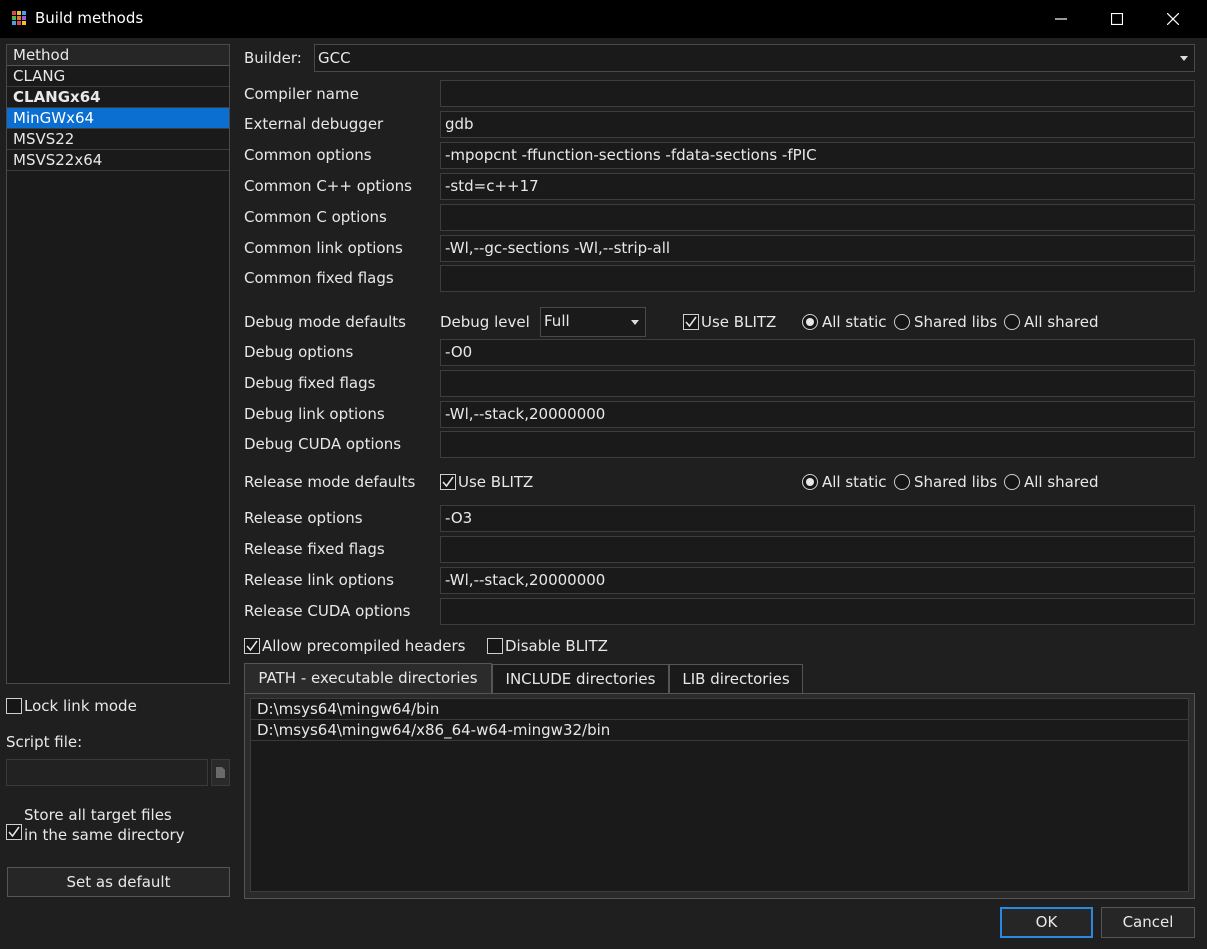  Describe the element at coordinates (1051, 322) in the screenshot. I see `debug-all-shared-radio: All shared` at that location.